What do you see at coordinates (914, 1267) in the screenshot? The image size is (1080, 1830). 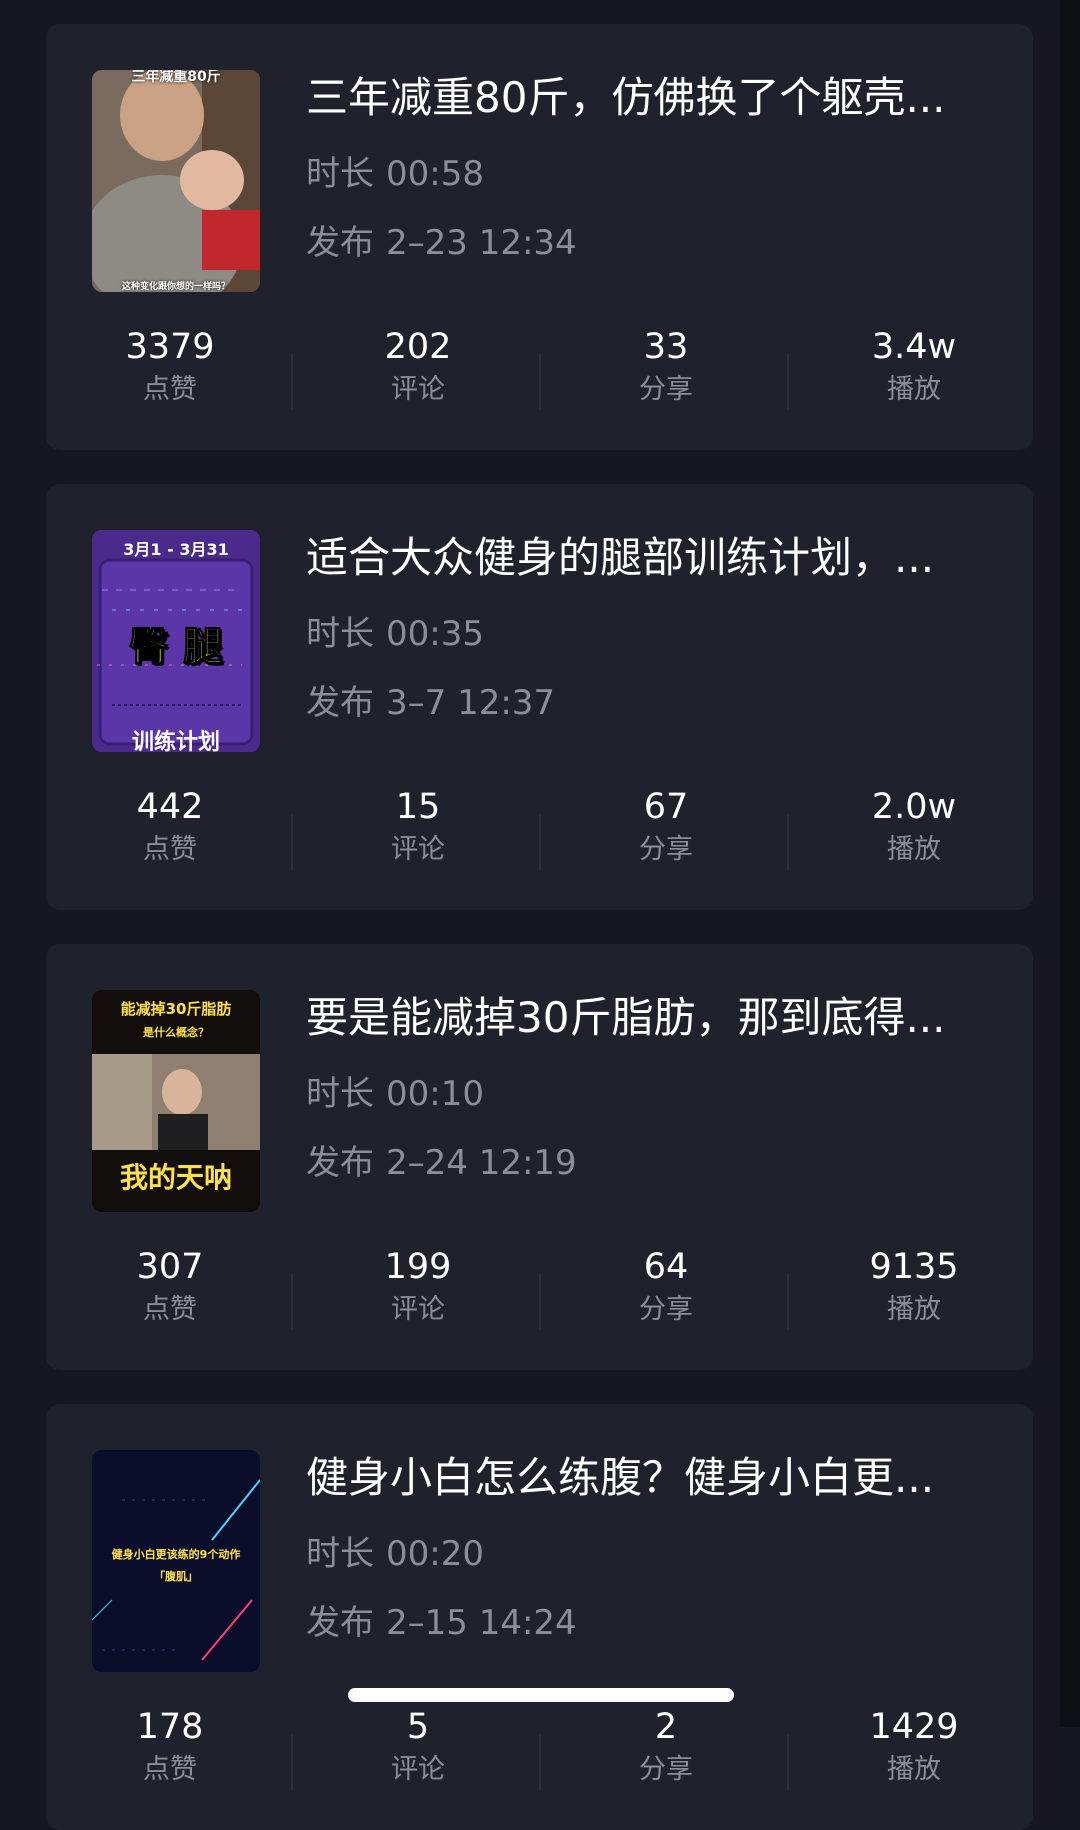 I see `plays-count: 9135` at bounding box center [914, 1267].